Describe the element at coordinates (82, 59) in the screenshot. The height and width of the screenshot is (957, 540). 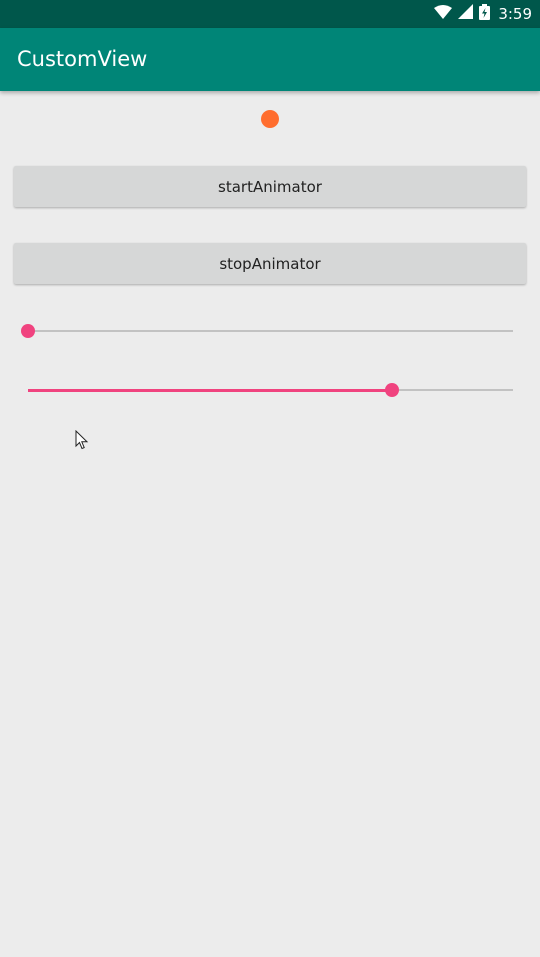
I see `app-title: CustomView` at that location.